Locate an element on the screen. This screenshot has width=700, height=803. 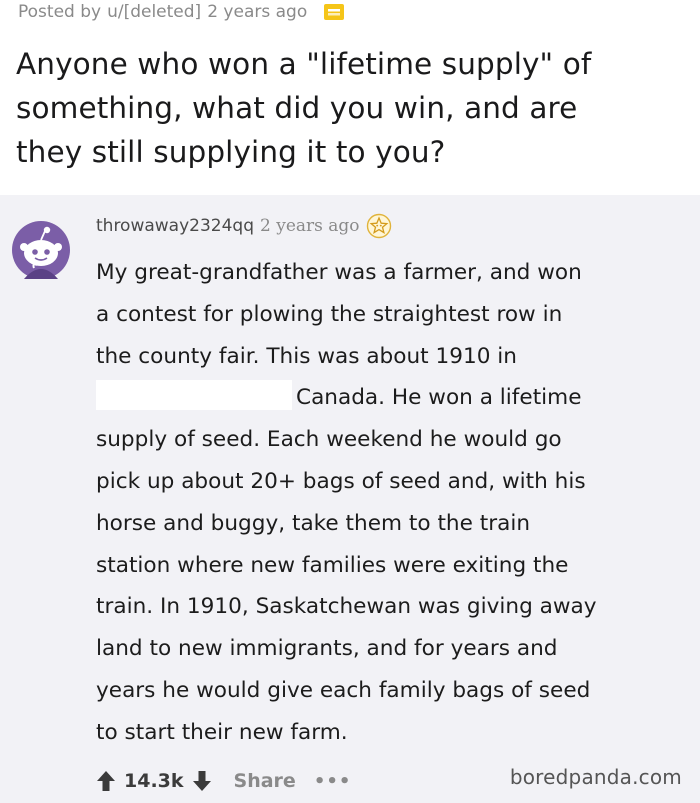
post-meta: Posted by u/[deleted] 2 years ago is located at coordinates (182, 12).